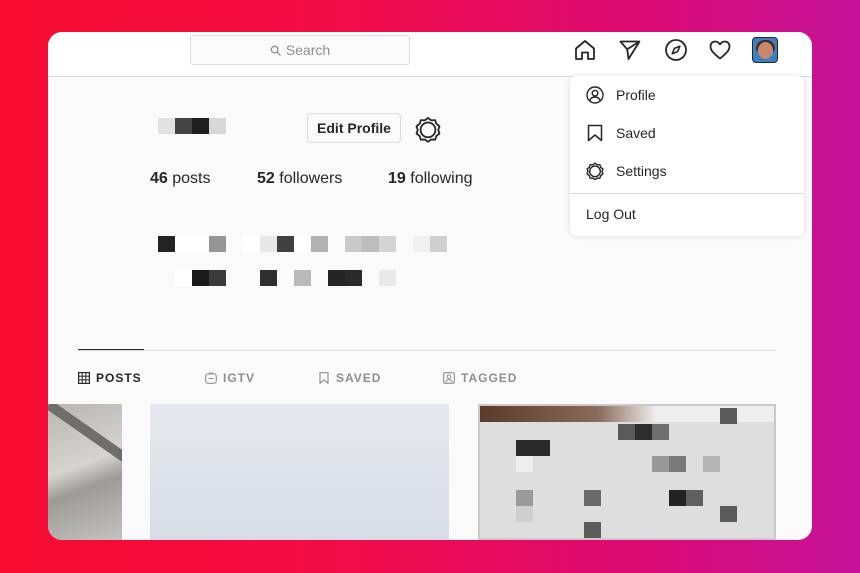  Describe the element at coordinates (84, 378) in the screenshot. I see `grid-icon` at that location.